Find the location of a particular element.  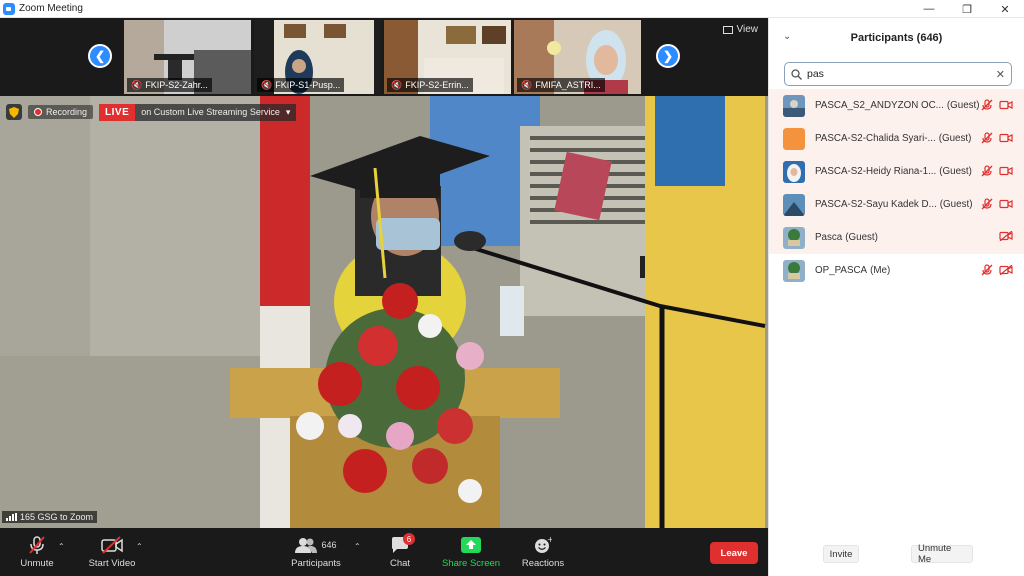

unmute-me-button: Unmute Me is located at coordinates (942, 554).